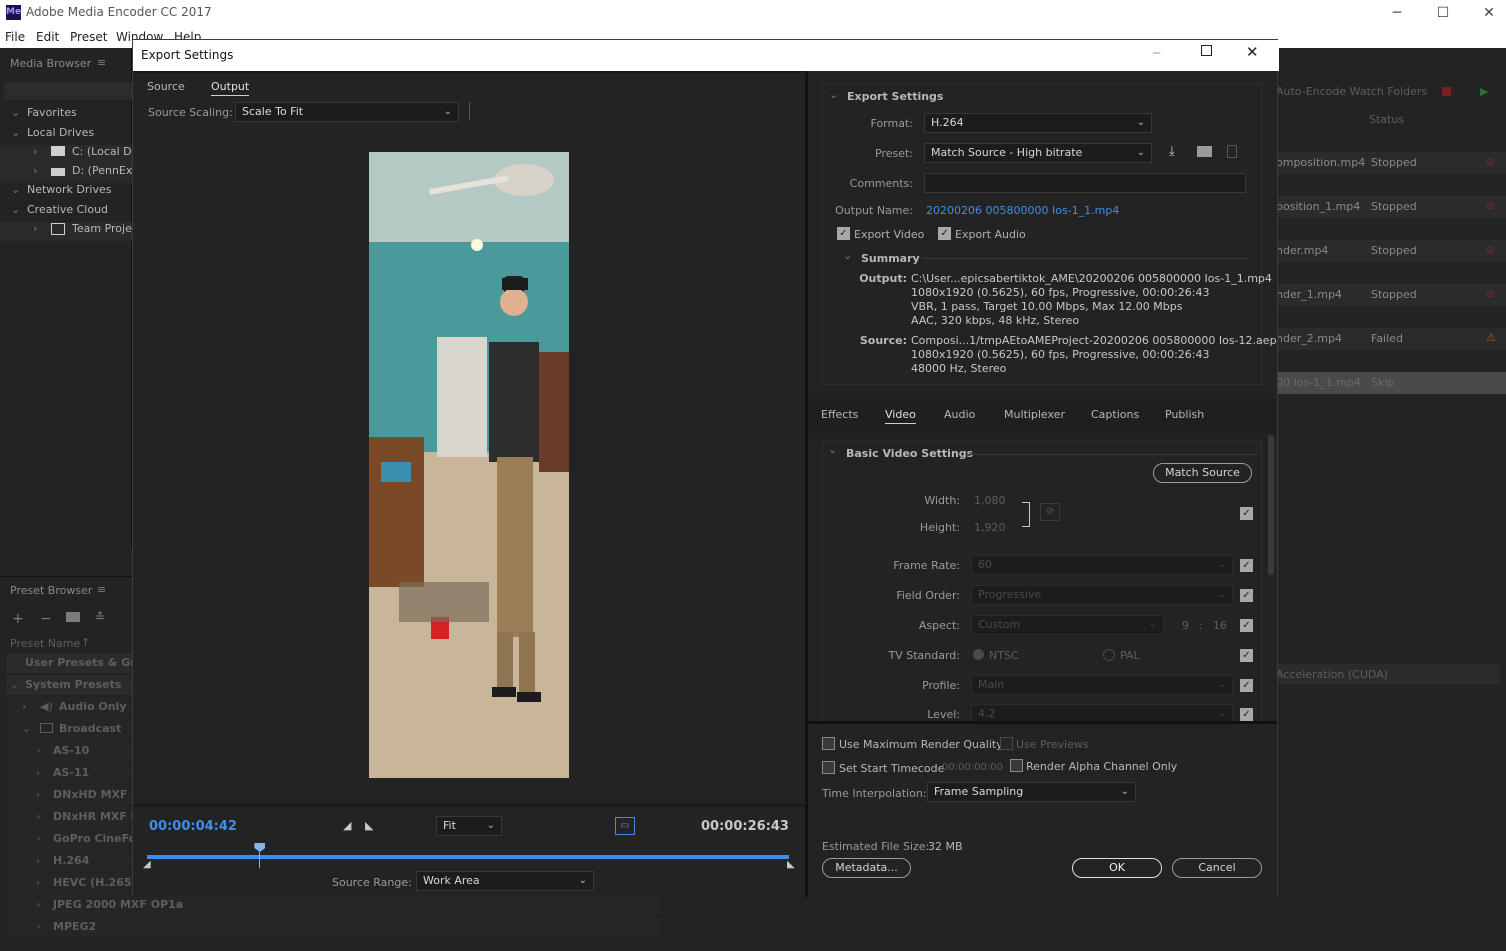 This screenshot has width=1506, height=951. Describe the element at coordinates (828, 743) in the screenshot. I see `max-render-quality-checkbox` at that location.